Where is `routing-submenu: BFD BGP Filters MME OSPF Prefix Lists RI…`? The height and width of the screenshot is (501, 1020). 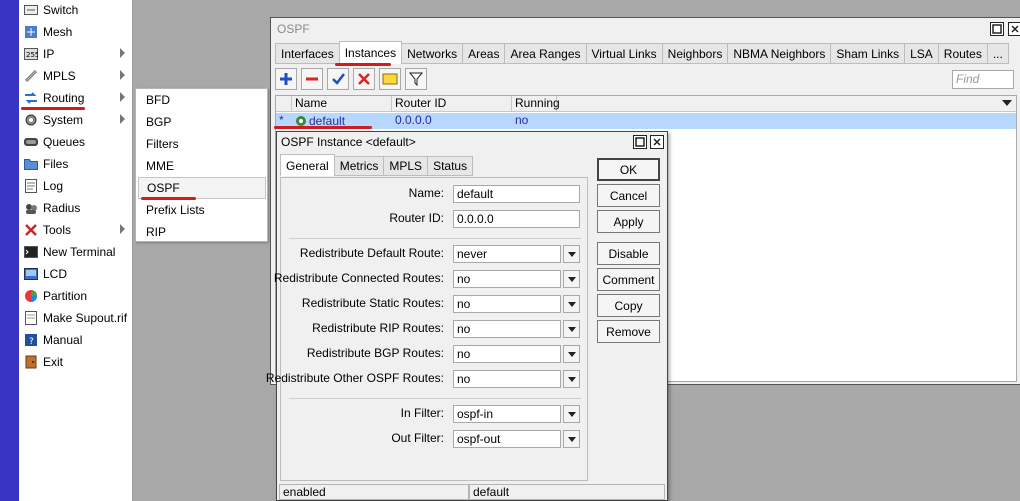 routing-submenu: BFD BGP Filters MME OSPF Prefix Lists RI… is located at coordinates (201, 165).